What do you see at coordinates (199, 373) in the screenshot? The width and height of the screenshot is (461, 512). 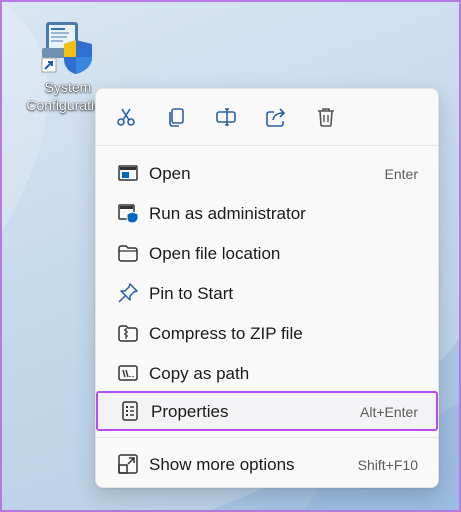 I see `menu-item-label: Copy as path` at bounding box center [199, 373].